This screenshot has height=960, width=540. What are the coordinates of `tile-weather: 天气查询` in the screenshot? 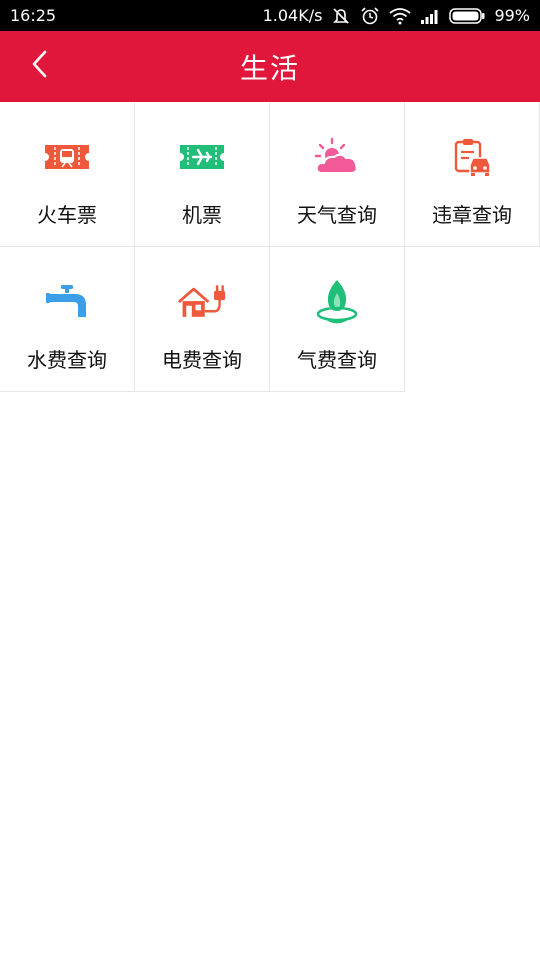 It's located at (337, 174).